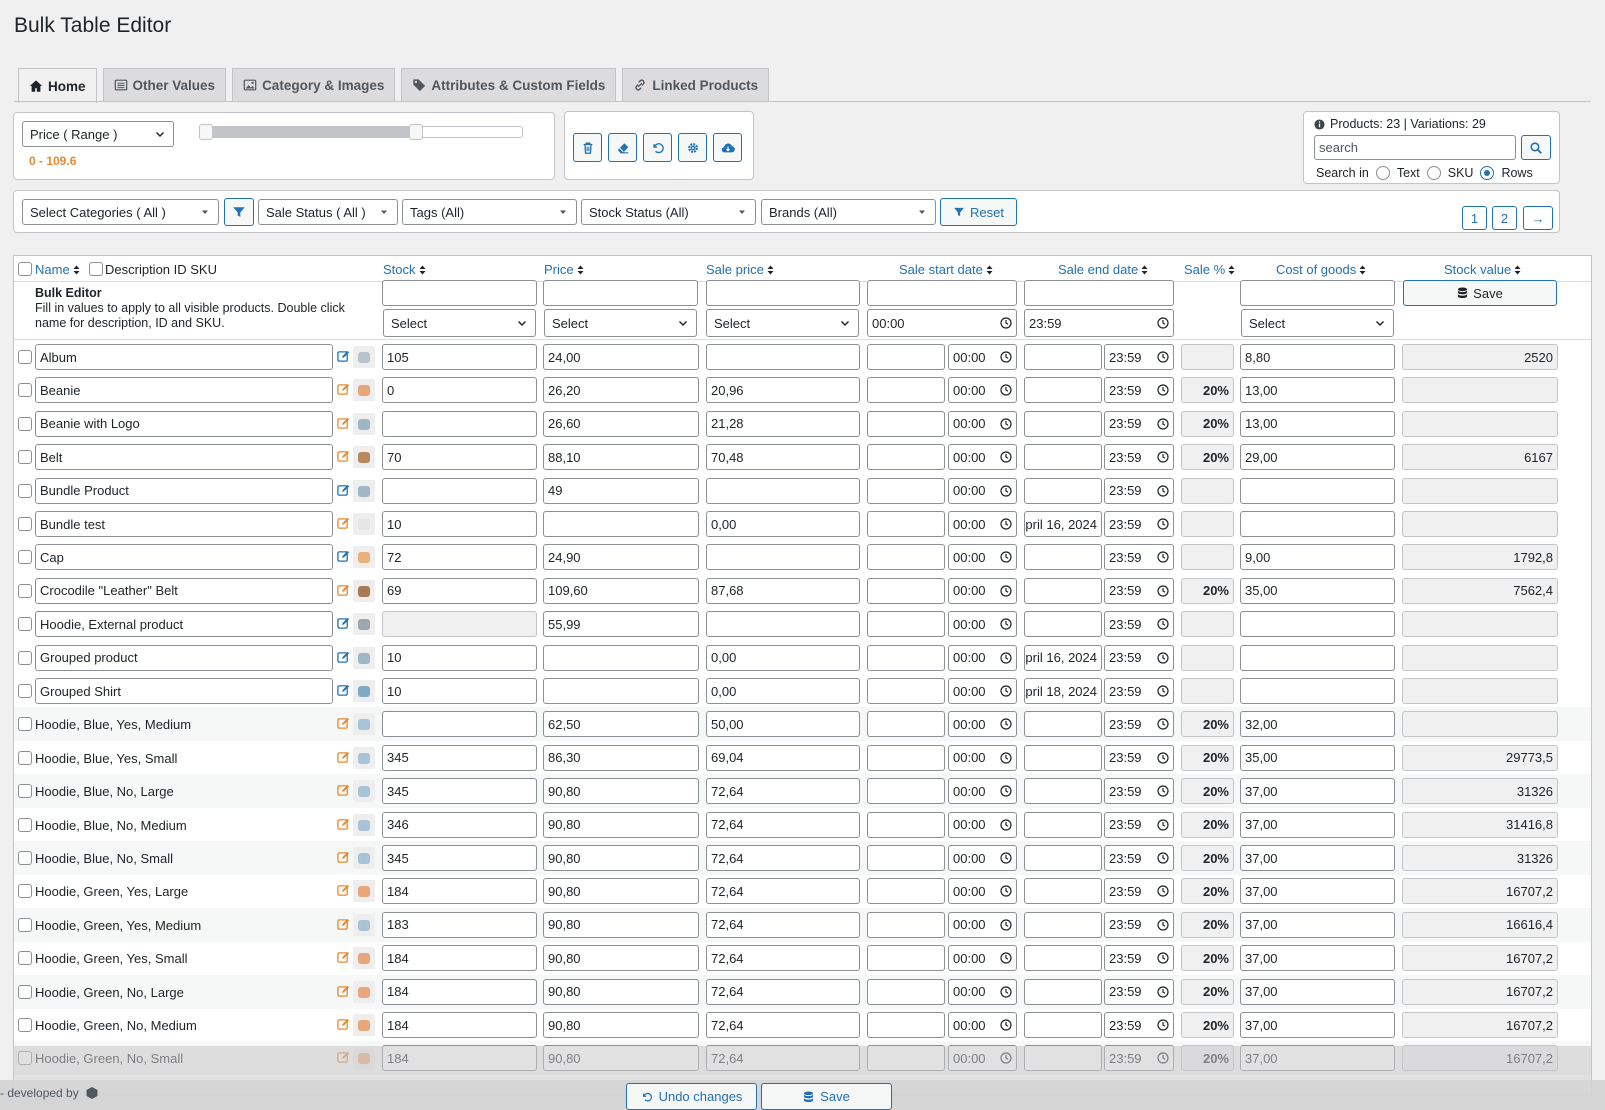  I want to click on undo-changes-button: Undo changes, so click(691, 1096).